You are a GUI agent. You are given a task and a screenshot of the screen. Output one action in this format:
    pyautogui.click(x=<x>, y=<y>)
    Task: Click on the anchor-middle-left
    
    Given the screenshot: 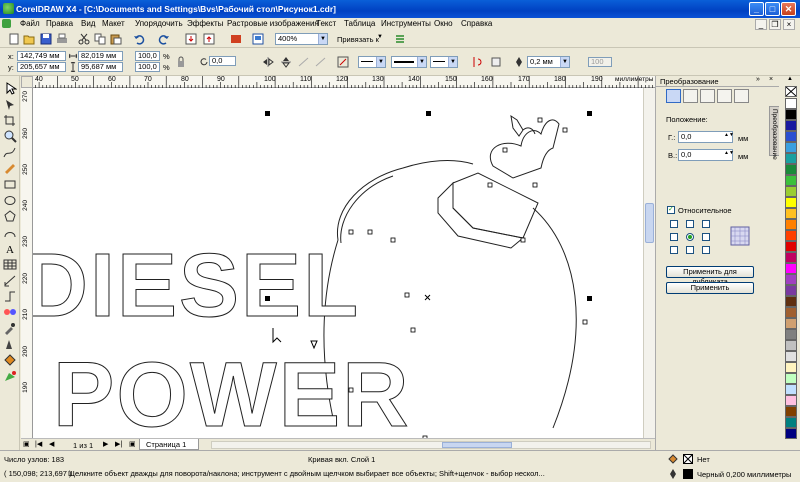 What is the action you would take?
    pyautogui.click(x=674, y=237)
    